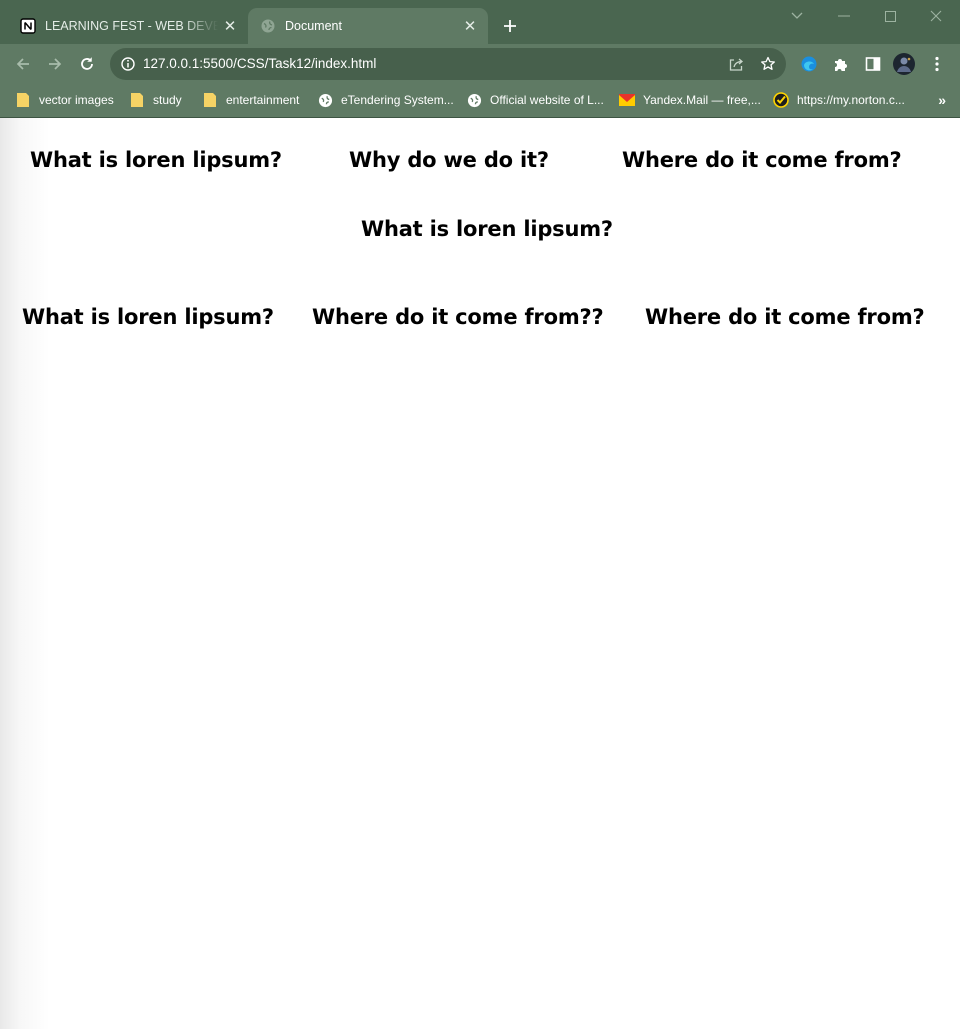  What do you see at coordinates (785, 317) in the screenshot?
I see `heading-where-does-it-come-from-3: Where do it come from?` at bounding box center [785, 317].